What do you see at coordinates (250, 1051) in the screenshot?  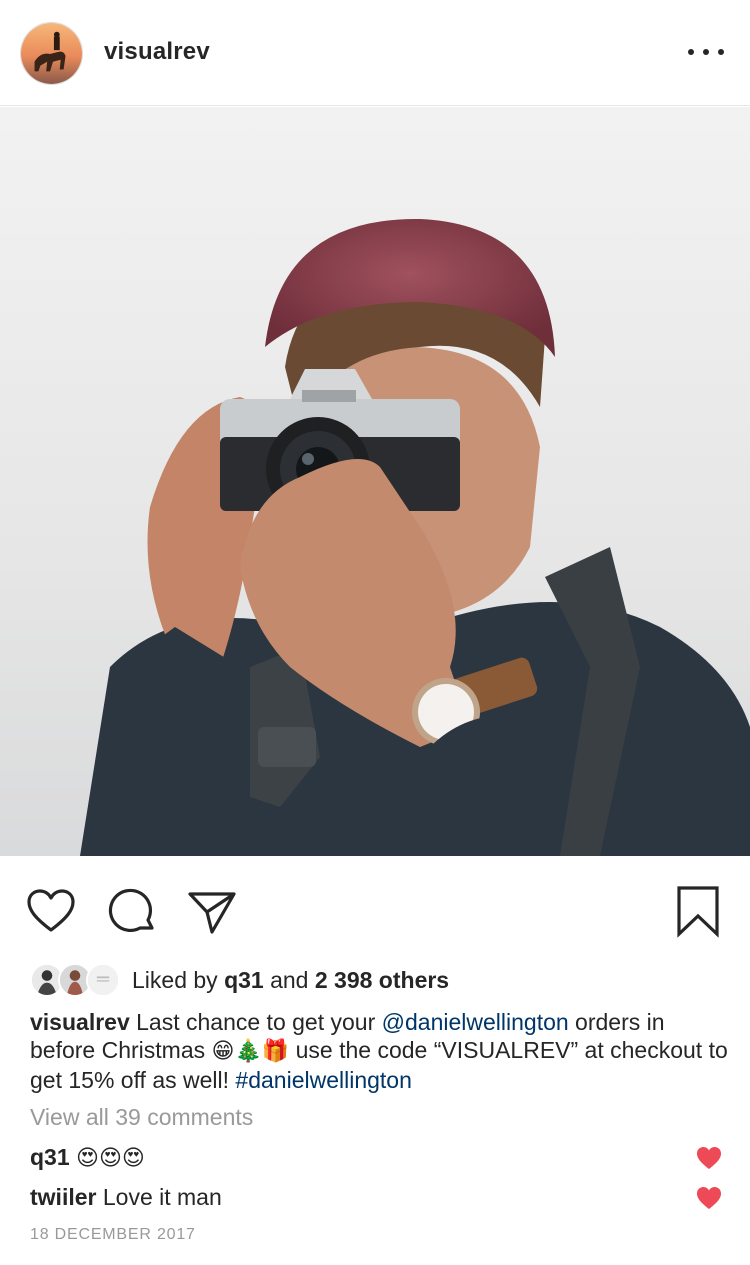 I see `caption-emojis: 😁🎄🎁` at bounding box center [250, 1051].